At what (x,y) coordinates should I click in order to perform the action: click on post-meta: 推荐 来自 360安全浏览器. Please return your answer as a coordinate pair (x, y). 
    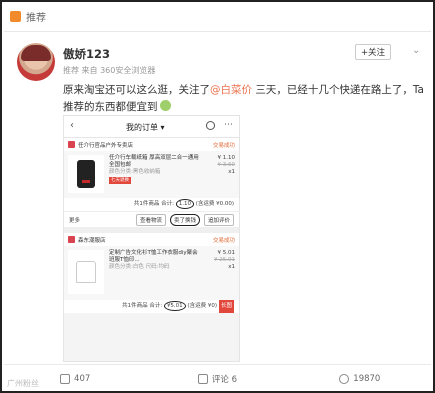
    Looking at the image, I should click on (109, 70).